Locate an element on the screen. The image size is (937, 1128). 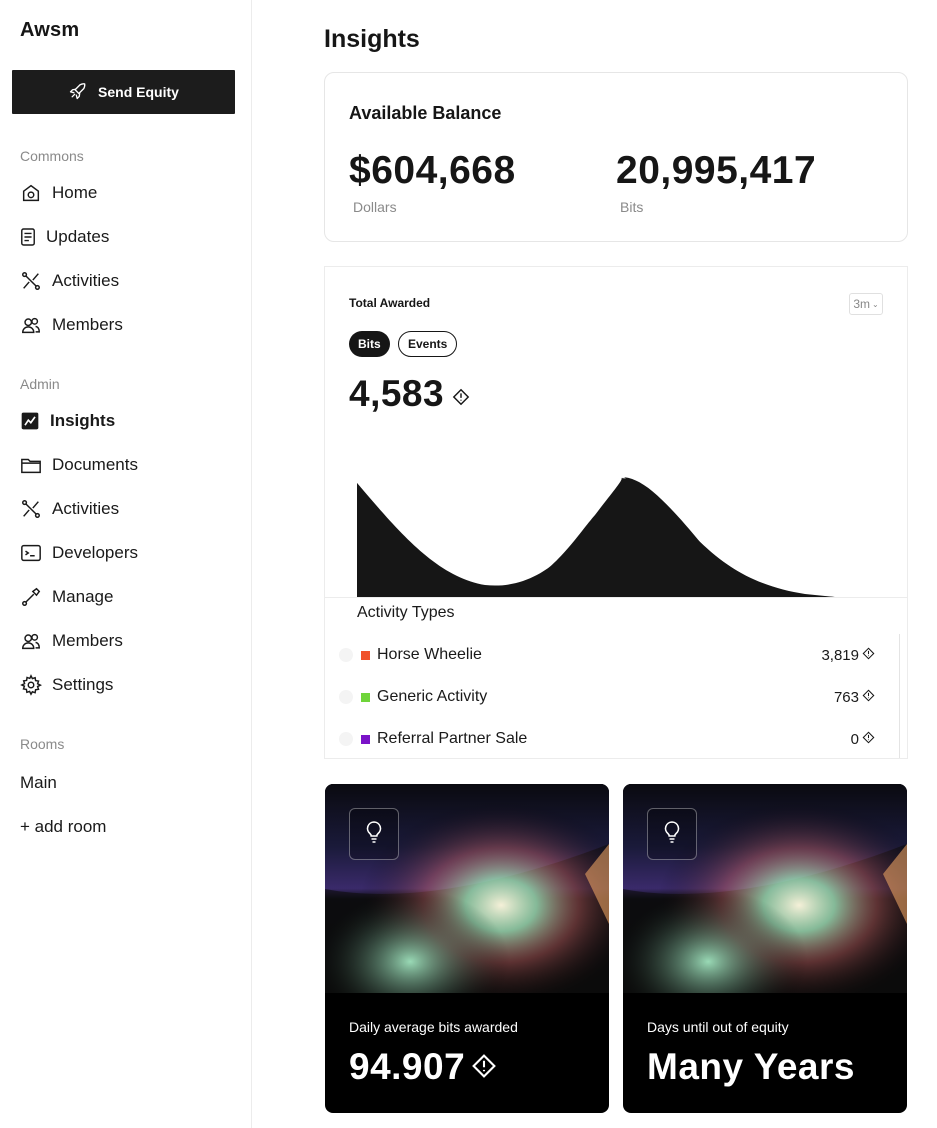
awarded-area-chart is located at coordinates (596, 537).